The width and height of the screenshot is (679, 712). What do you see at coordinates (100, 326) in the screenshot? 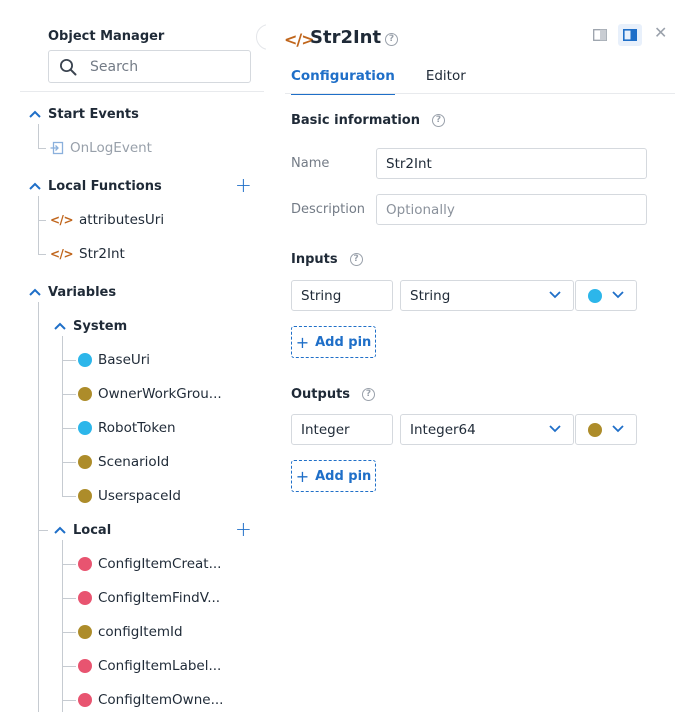
I see `section-label: System` at bounding box center [100, 326].